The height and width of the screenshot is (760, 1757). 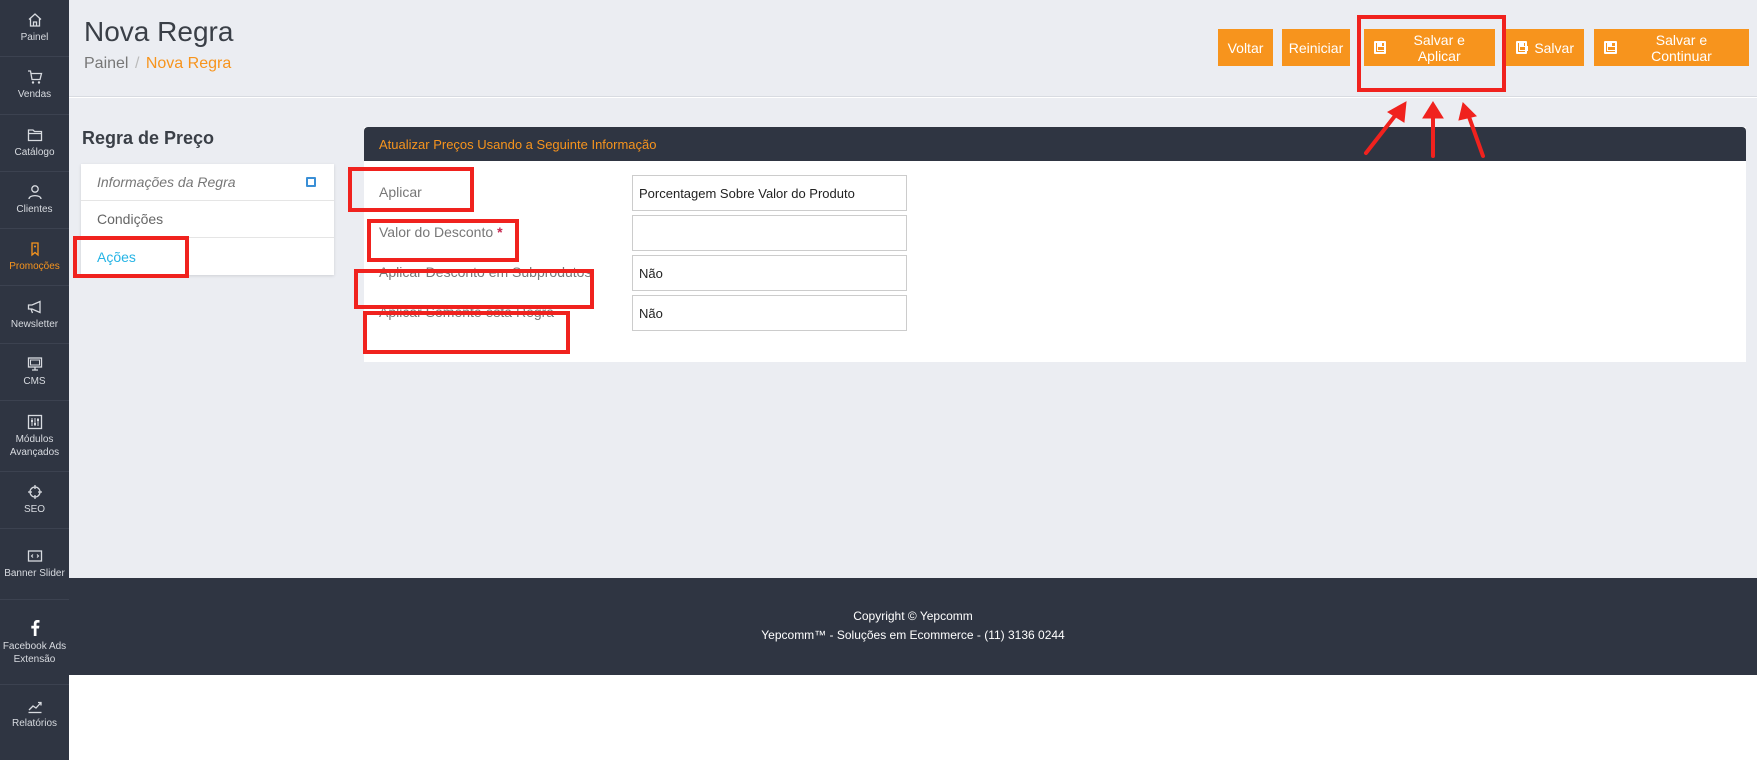 I want to click on section-title: Regra de Preço, so click(x=148, y=138).